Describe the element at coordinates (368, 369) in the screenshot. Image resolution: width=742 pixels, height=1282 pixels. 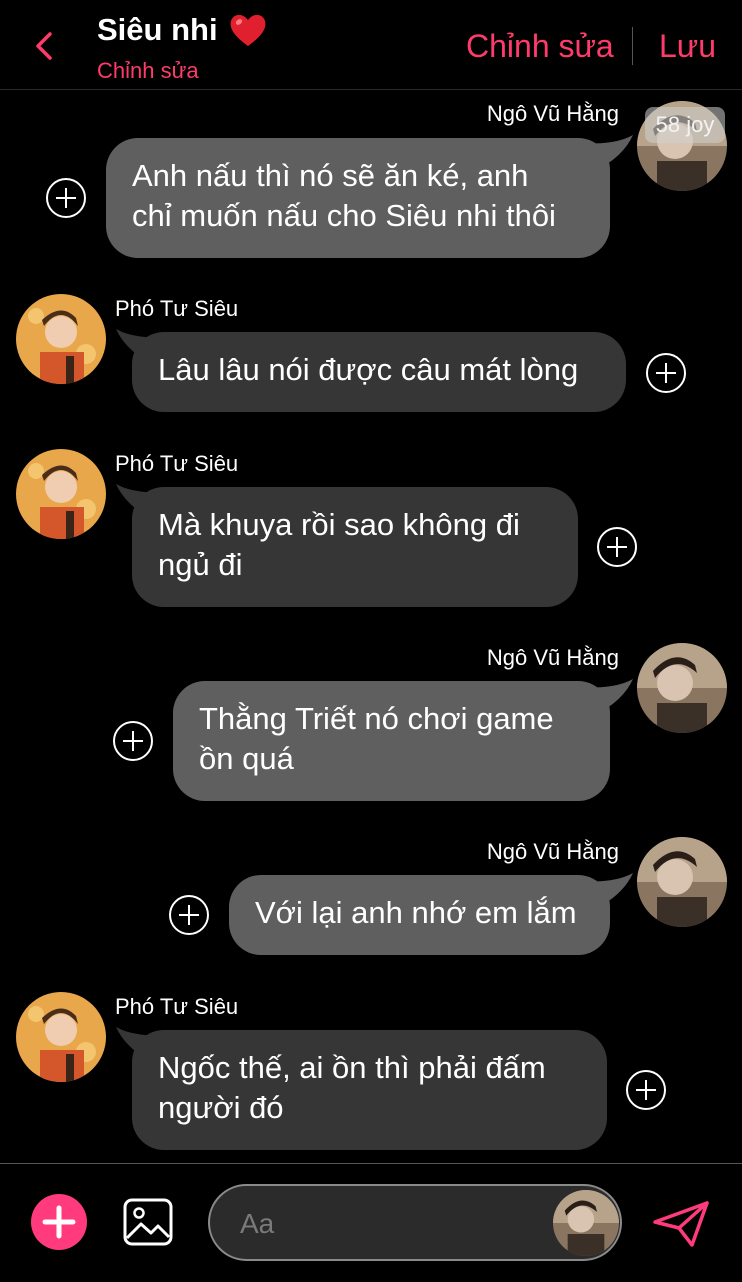
I see `message-text-line: Lâu lâu nói được câu mát lòng` at that location.